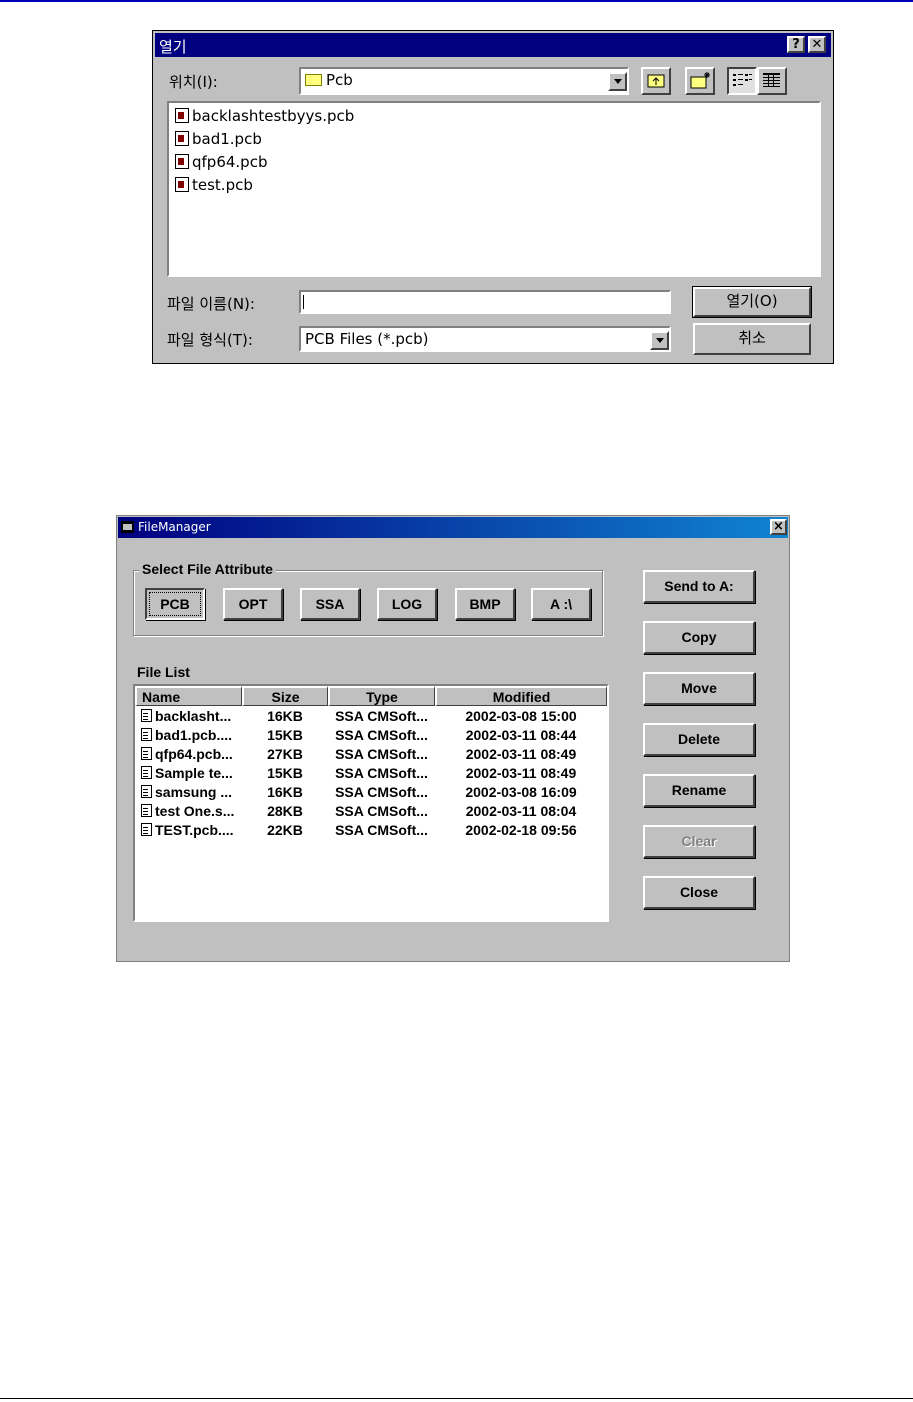 The width and height of the screenshot is (913, 1402). I want to click on new-folder-button, so click(700, 81).